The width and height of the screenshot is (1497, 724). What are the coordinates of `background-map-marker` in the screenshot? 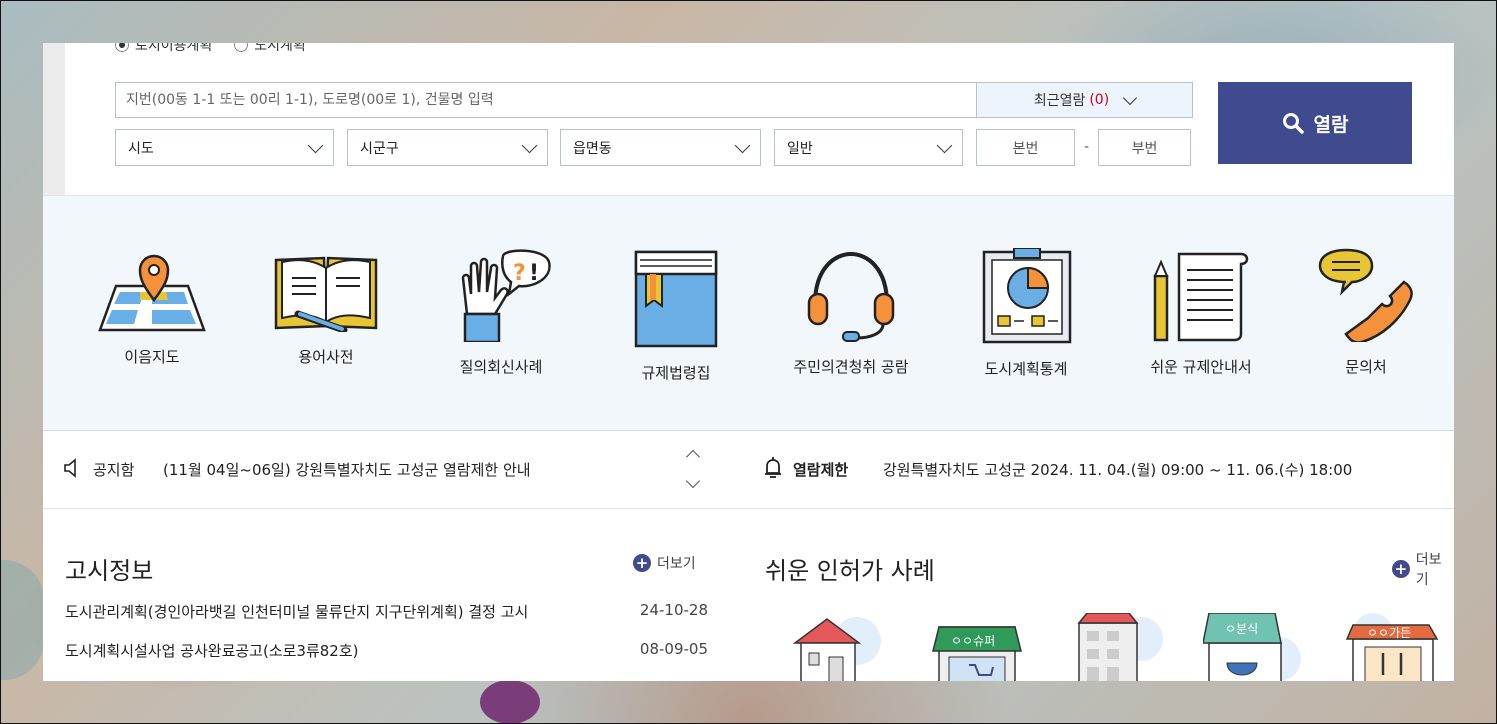 It's located at (510, 702).